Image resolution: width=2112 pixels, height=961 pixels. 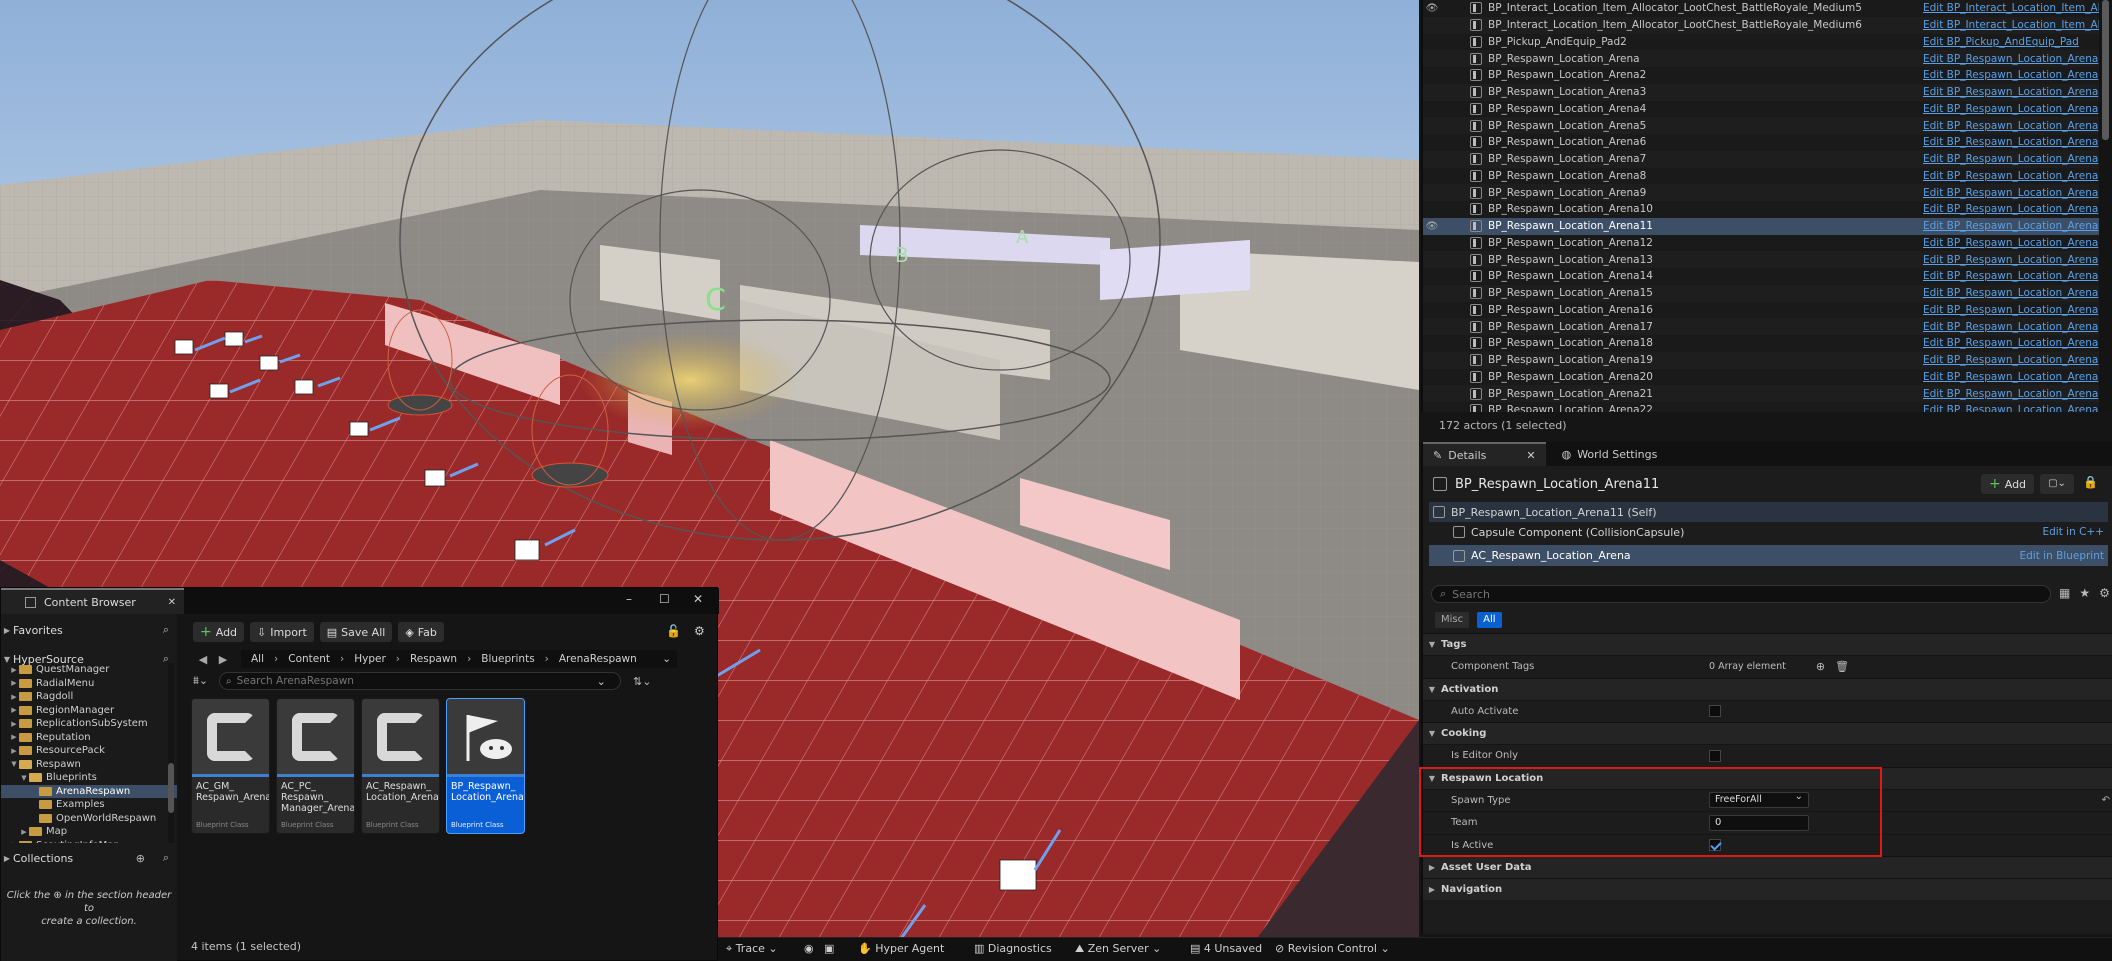 I want to click on folder-tree-item: ▶ ReplicationSubSystem, so click(x=89, y=724).